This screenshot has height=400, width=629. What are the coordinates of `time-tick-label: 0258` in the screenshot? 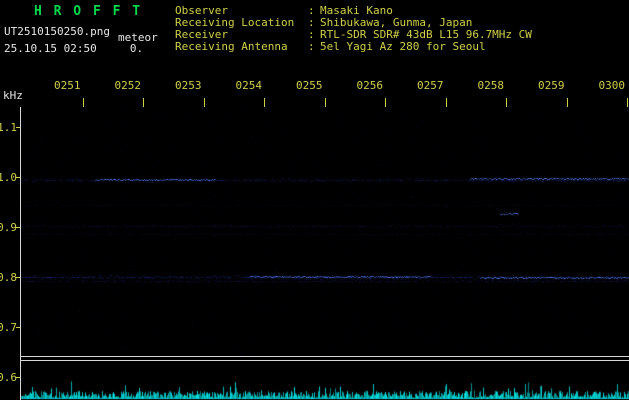 It's located at (491, 85).